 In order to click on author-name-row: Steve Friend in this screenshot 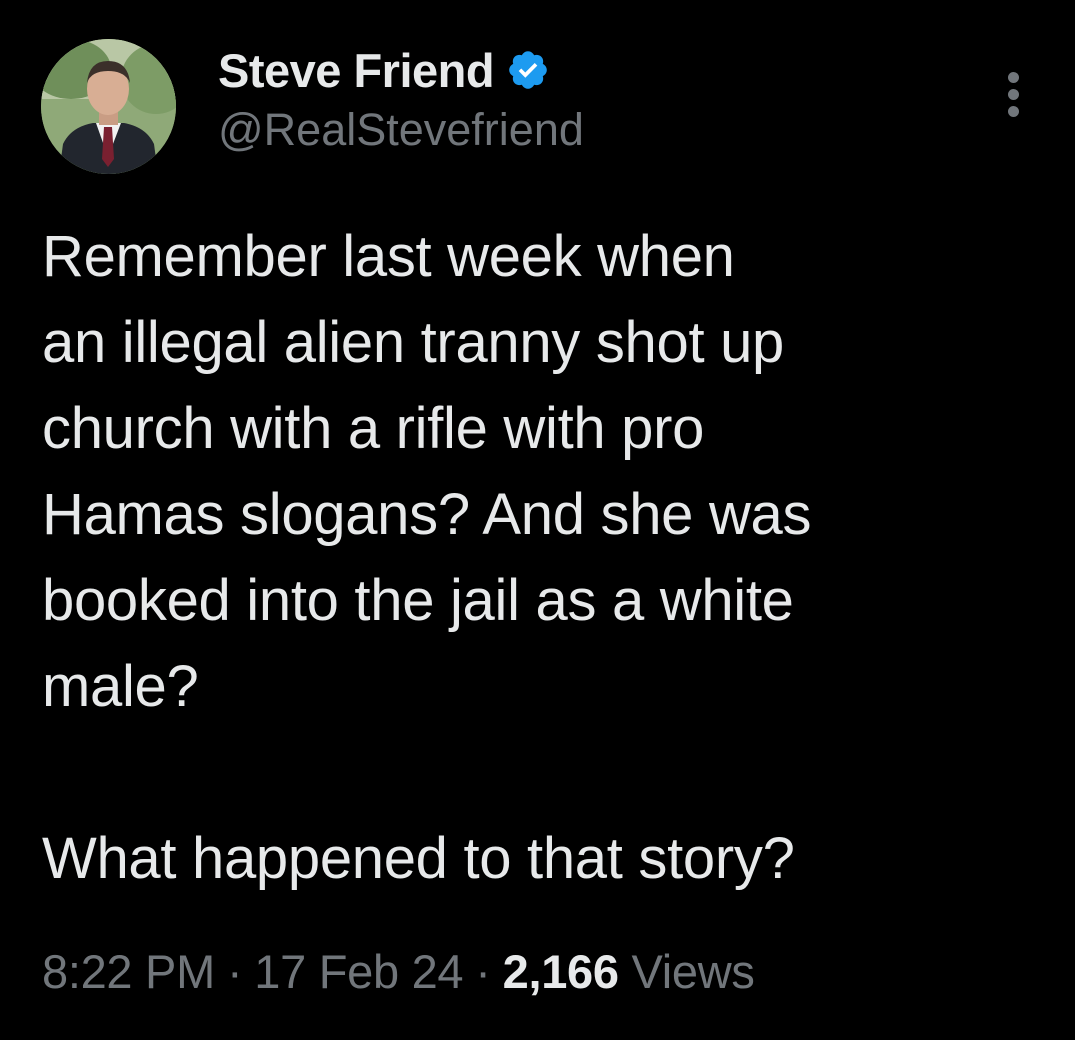, I will do `click(384, 70)`.